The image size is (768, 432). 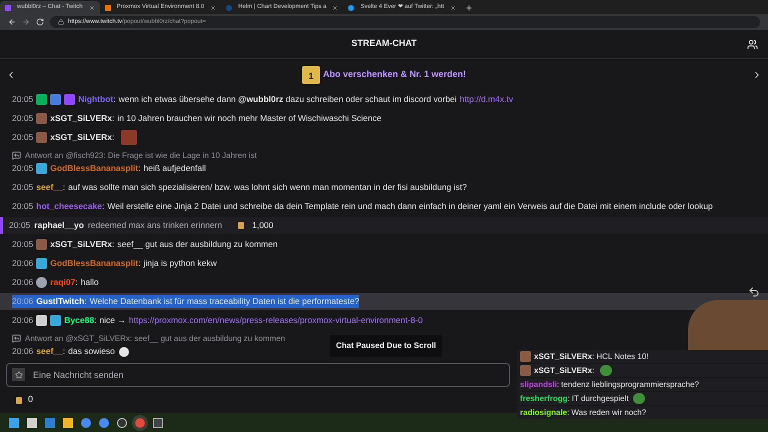 I want to click on message-link: https://proxmox.com/en/news/press-releases/proxmox-virtual-environment-8-0, so click(x=275, y=320).